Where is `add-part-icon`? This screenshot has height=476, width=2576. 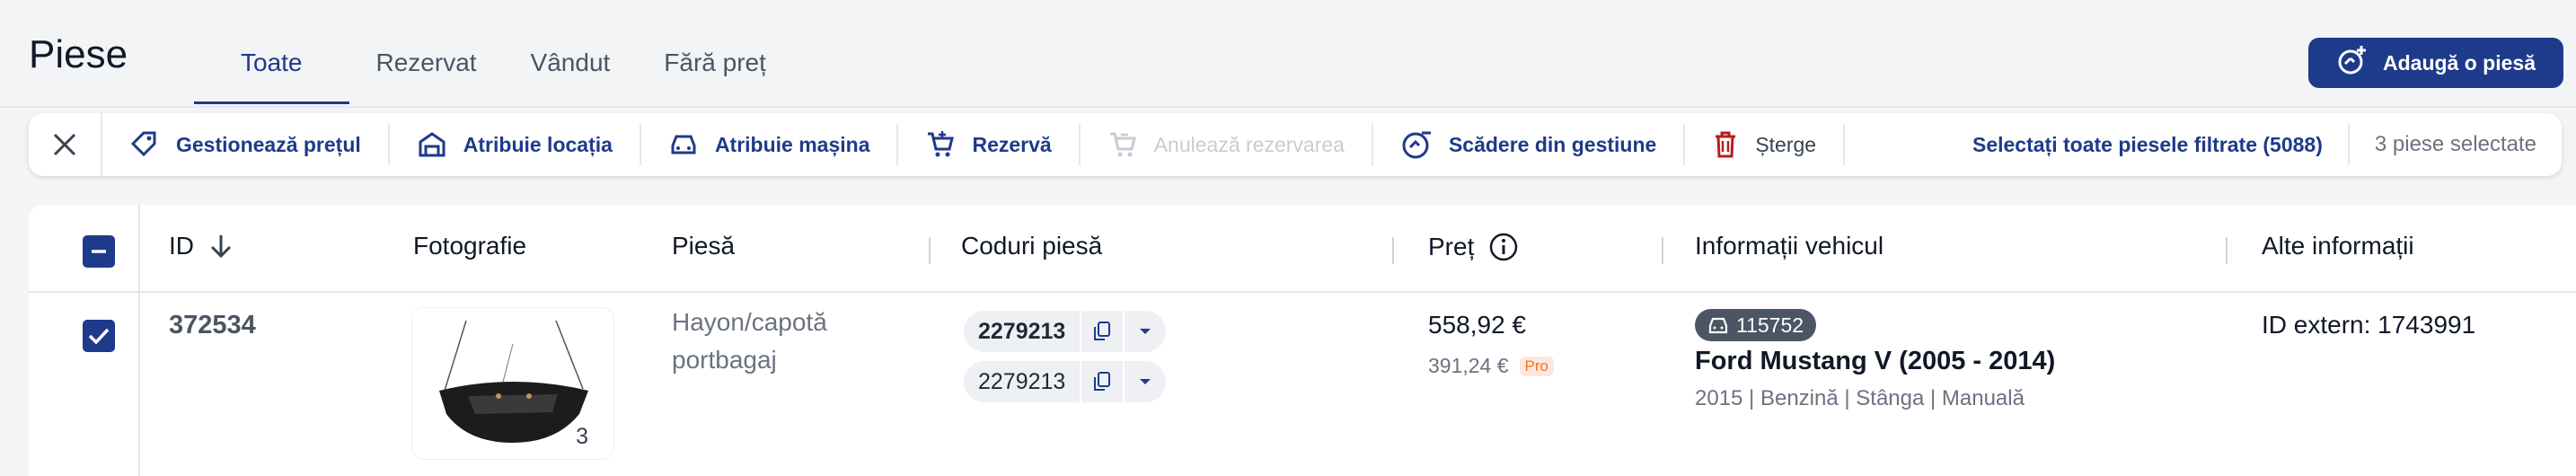 add-part-icon is located at coordinates (2352, 63).